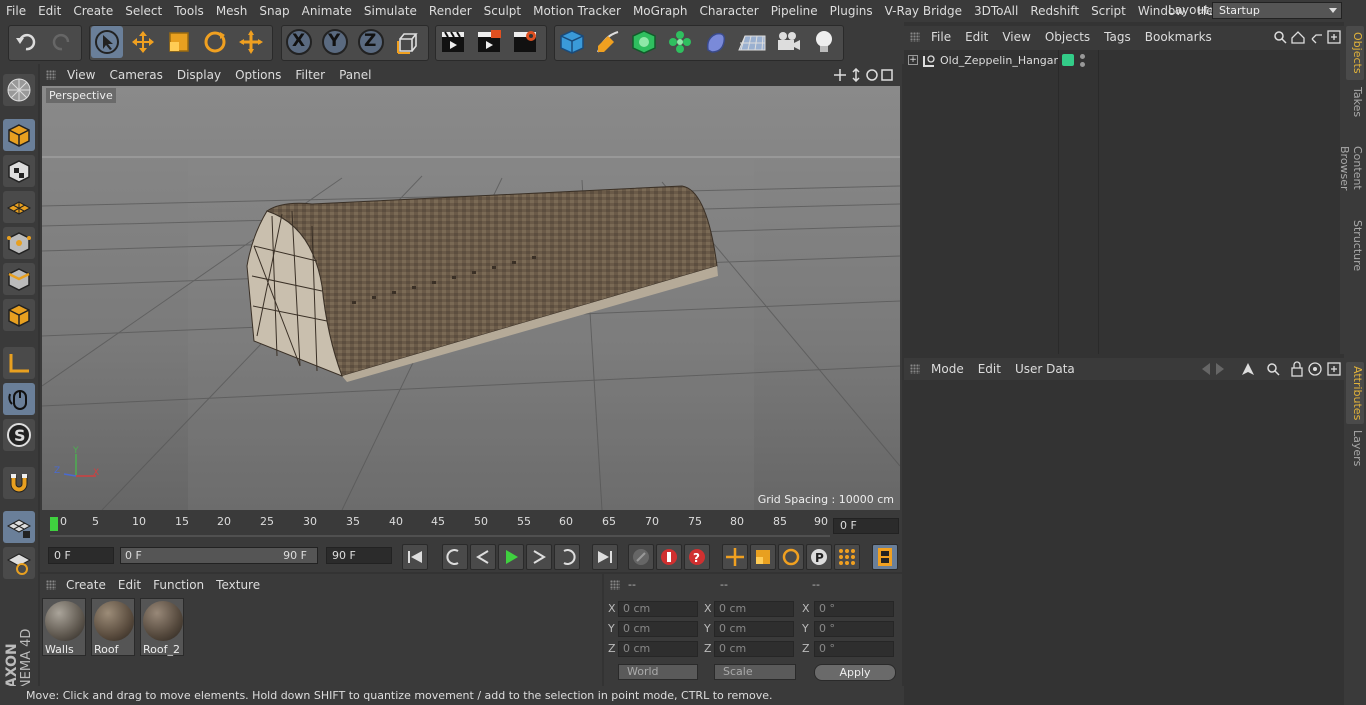  What do you see at coordinates (1122, 61) in the screenshot?
I see `object-row-hangar: + Old_Zeppelin_Hangar` at bounding box center [1122, 61].